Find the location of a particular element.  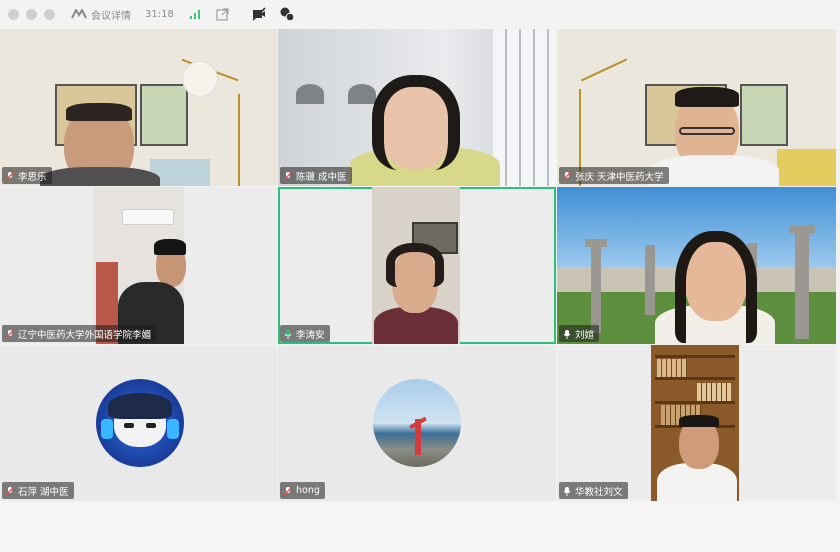

no-video-icon is located at coordinates (259, 14).